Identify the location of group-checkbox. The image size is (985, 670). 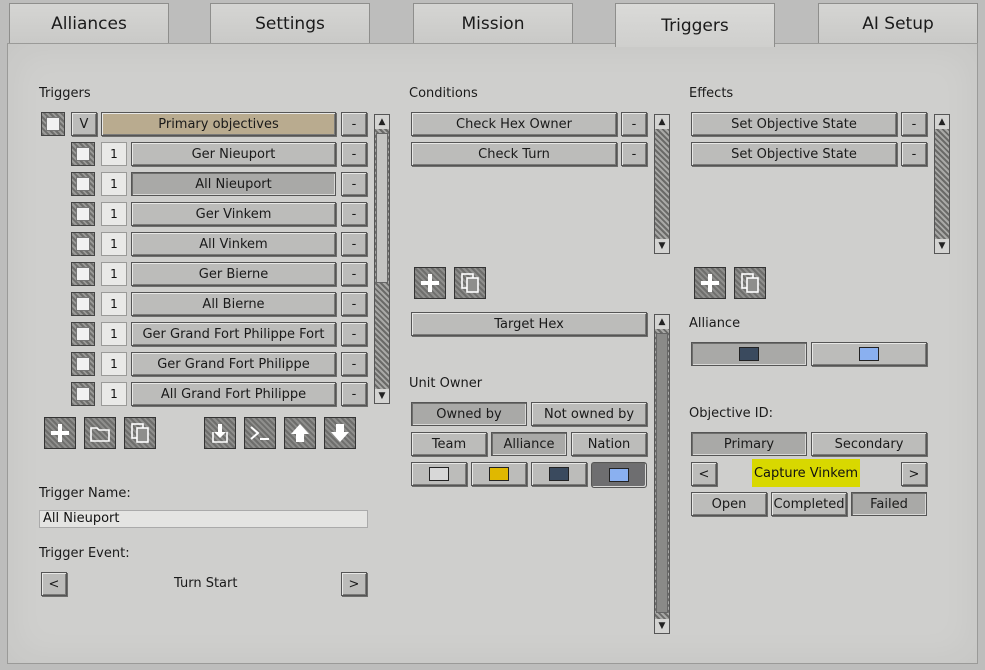
(53, 124).